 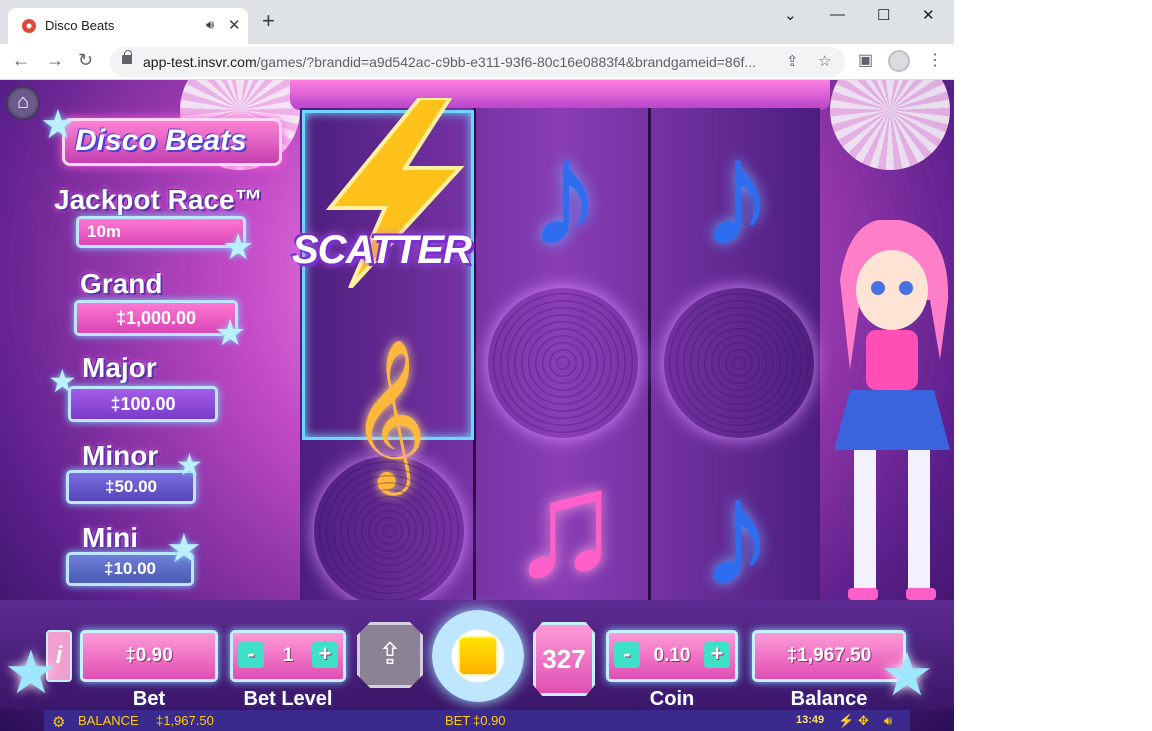 What do you see at coordinates (382, 250) in the screenshot?
I see `scatter-label: SCATTER` at bounding box center [382, 250].